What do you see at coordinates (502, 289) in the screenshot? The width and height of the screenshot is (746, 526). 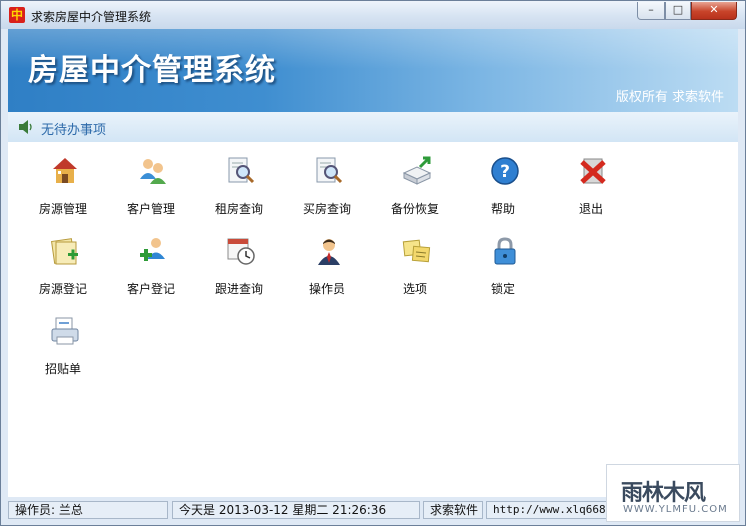 I see `lock-label: 锁定` at bounding box center [502, 289].